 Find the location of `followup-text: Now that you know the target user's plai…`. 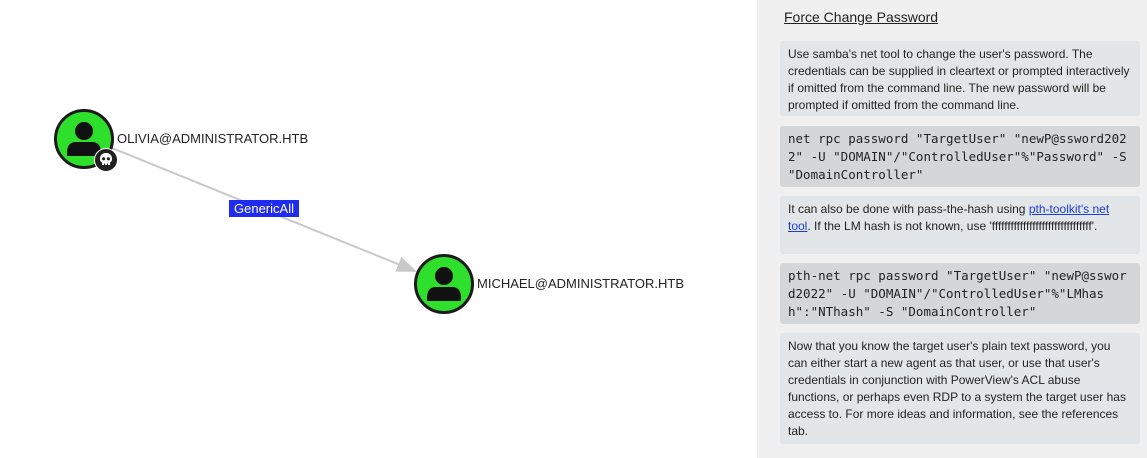

followup-text: Now that you know the target user's plai… is located at coordinates (957, 388).